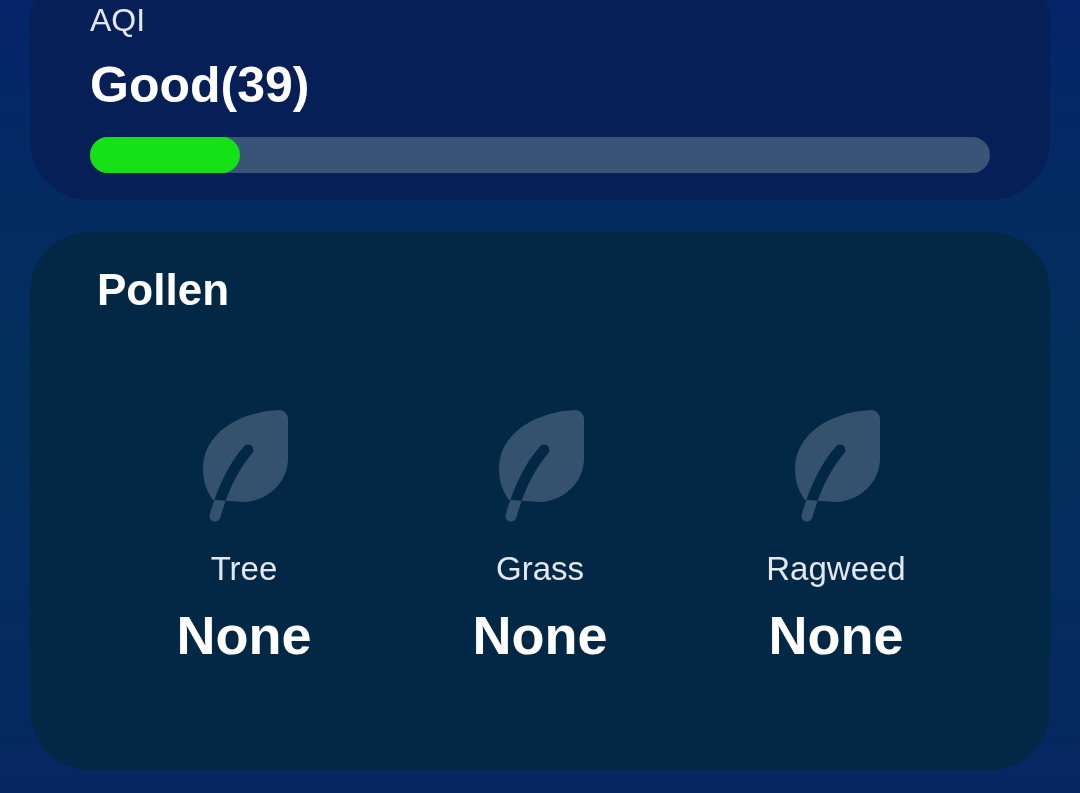 The image size is (1080, 793). Describe the element at coordinates (200, 85) in the screenshot. I see `aqi-value: Good(39)` at that location.